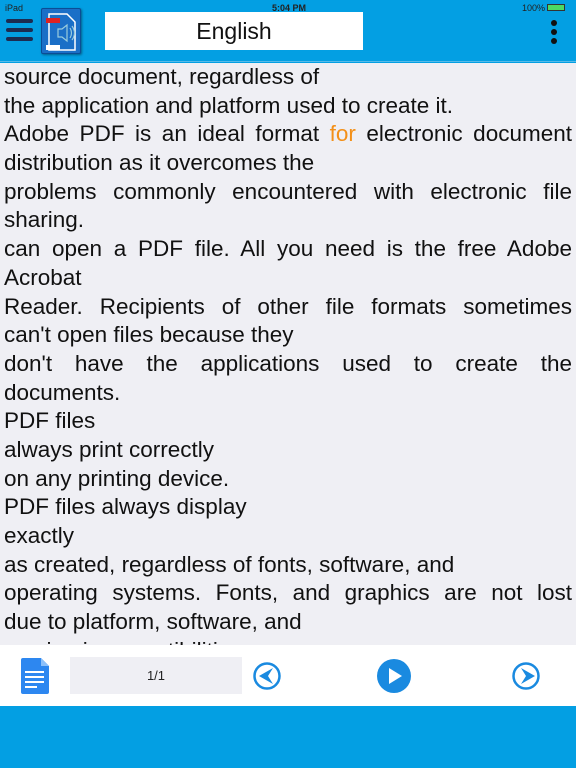  I want to click on document-icon, so click(35, 678).